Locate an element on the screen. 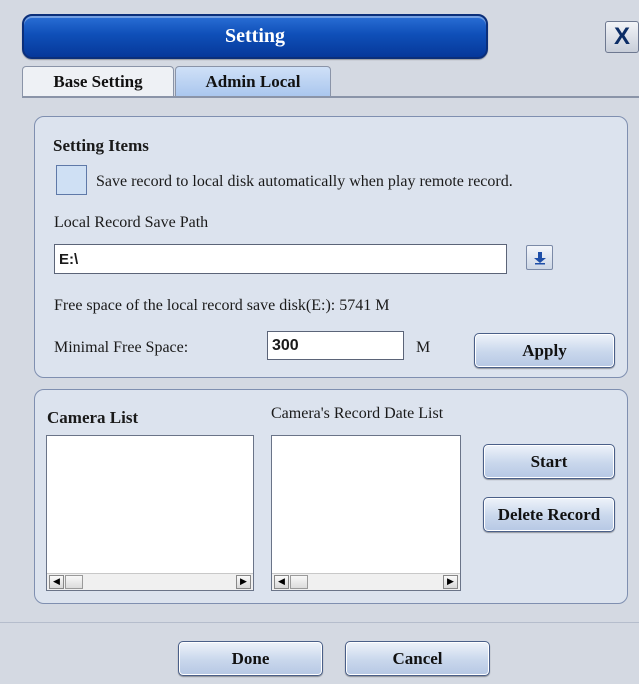 The image size is (639, 684). setting-items-heading: Setting Items is located at coordinates (101, 145).